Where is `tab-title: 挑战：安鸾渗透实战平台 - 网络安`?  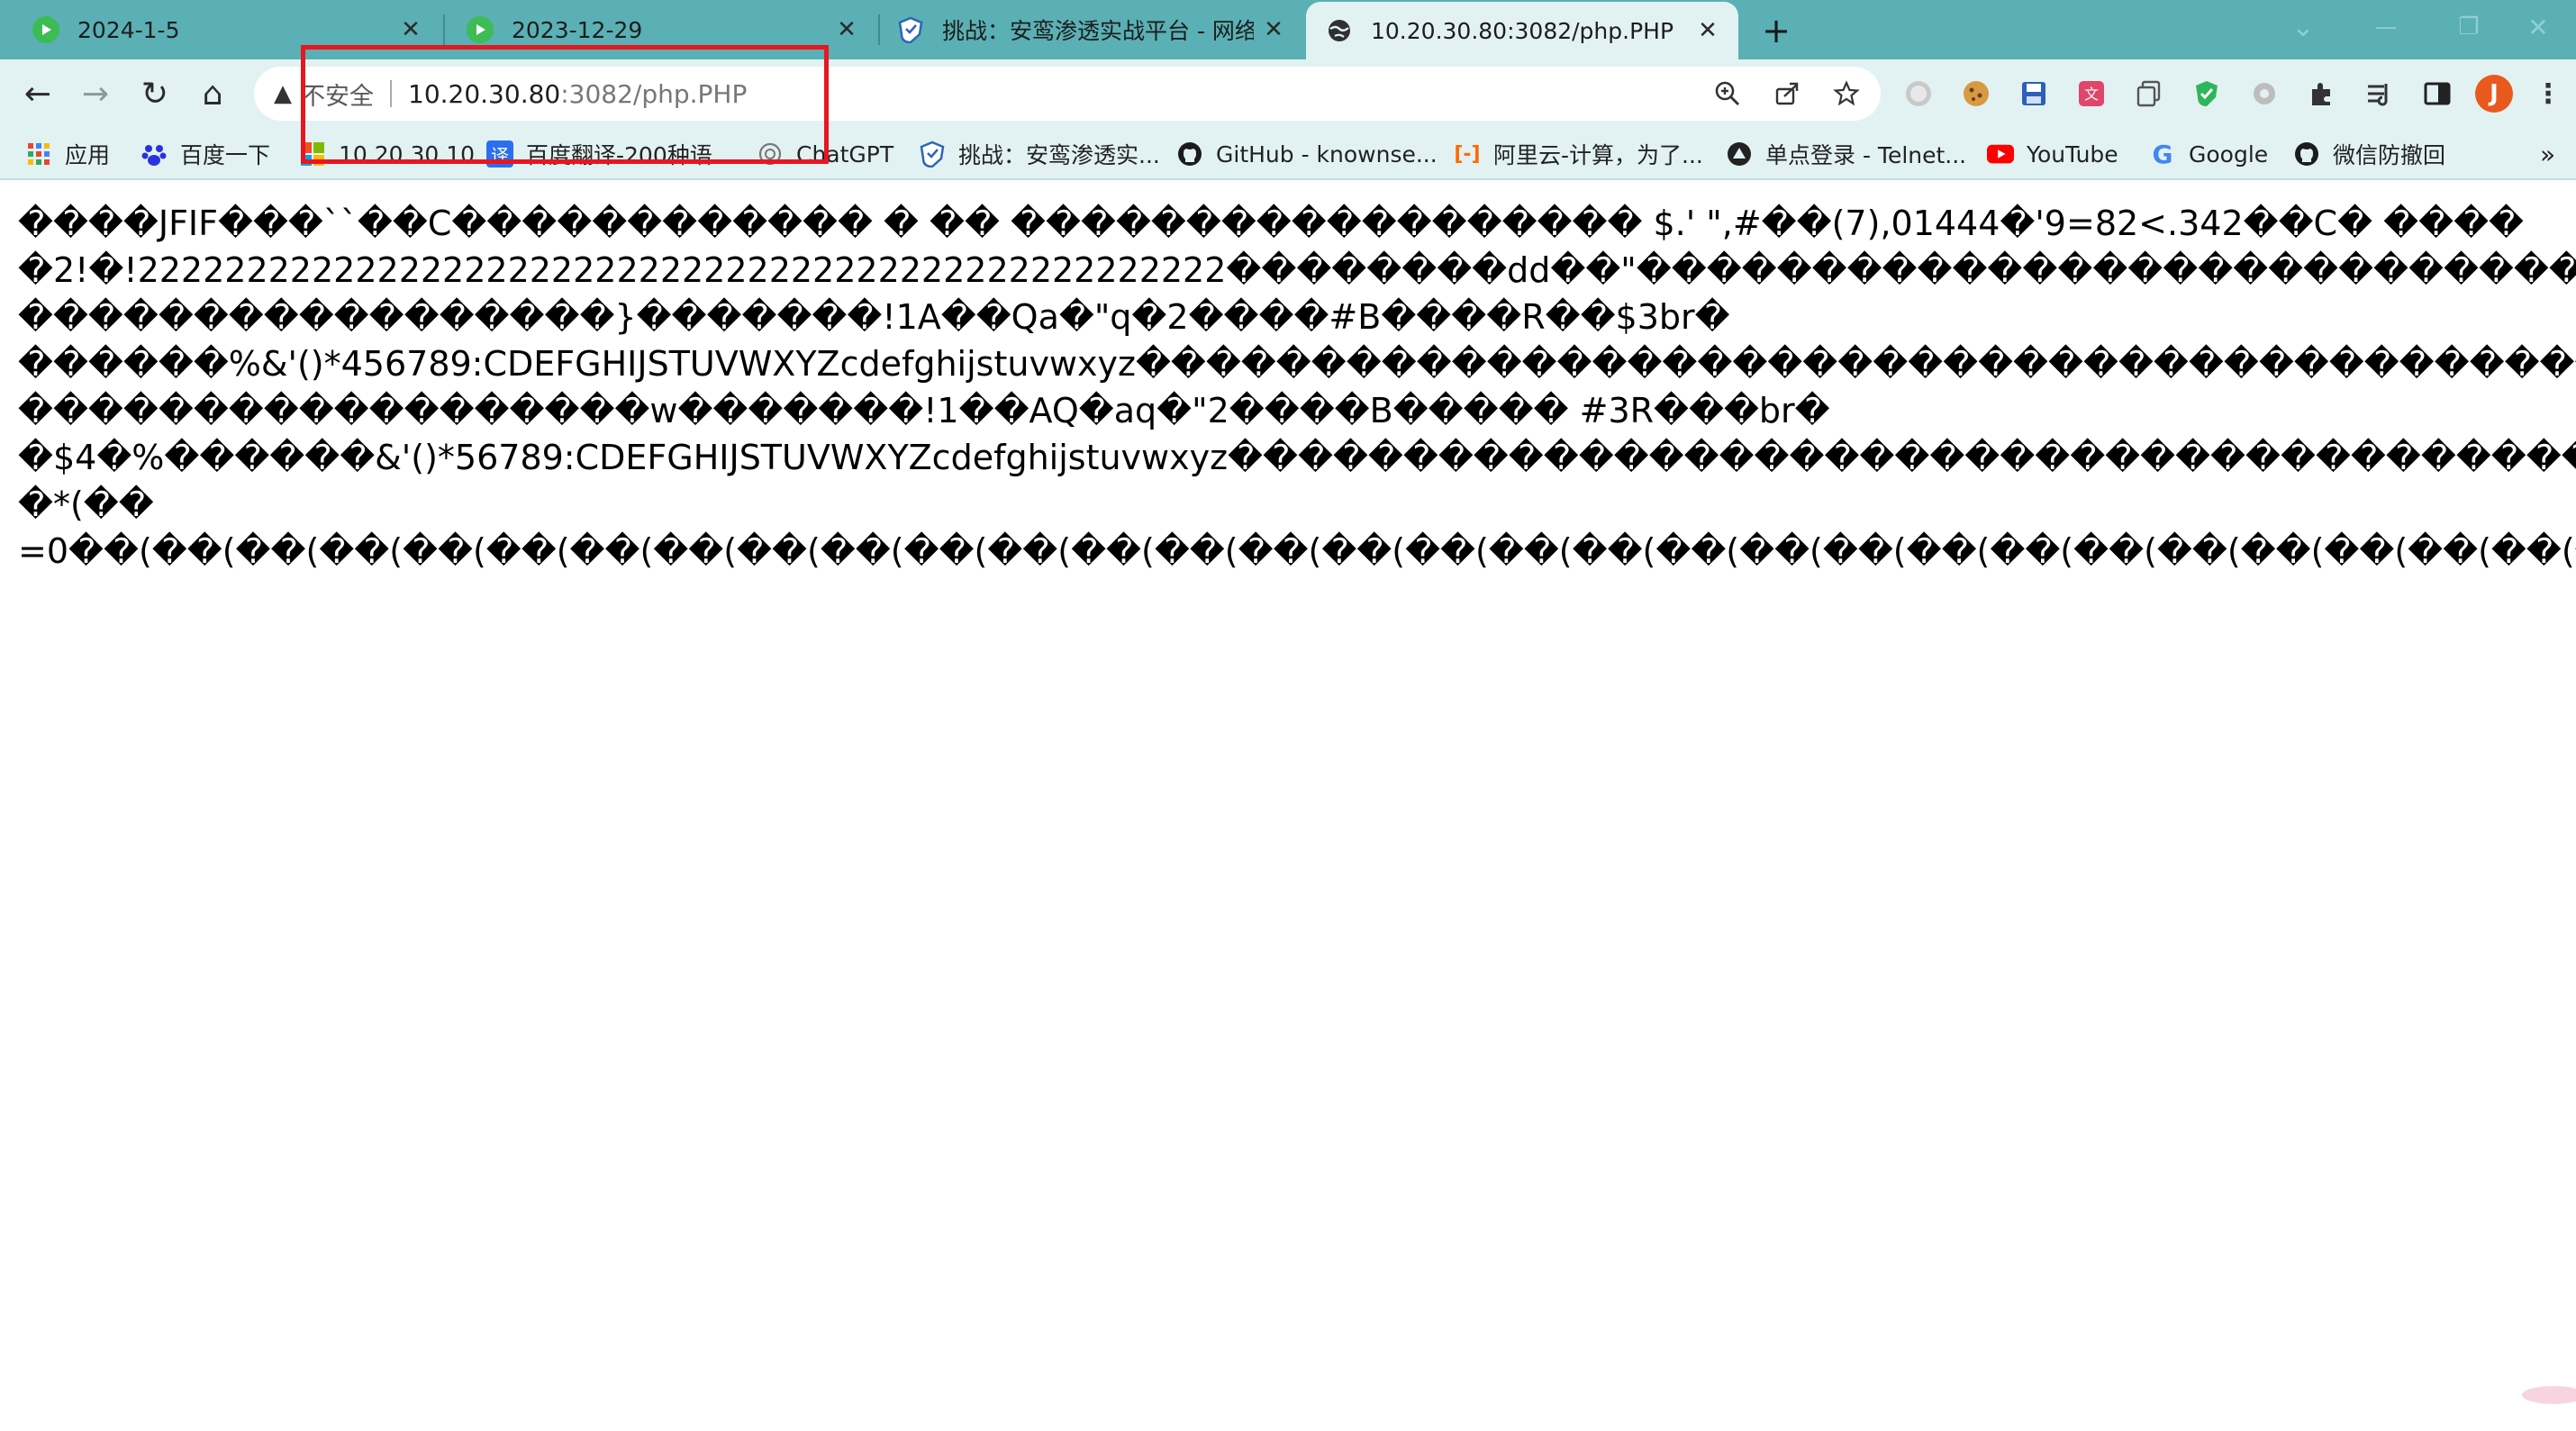
tab-title: 挑战：安鸾渗透实战平台 - 网络安 is located at coordinates (1098, 31).